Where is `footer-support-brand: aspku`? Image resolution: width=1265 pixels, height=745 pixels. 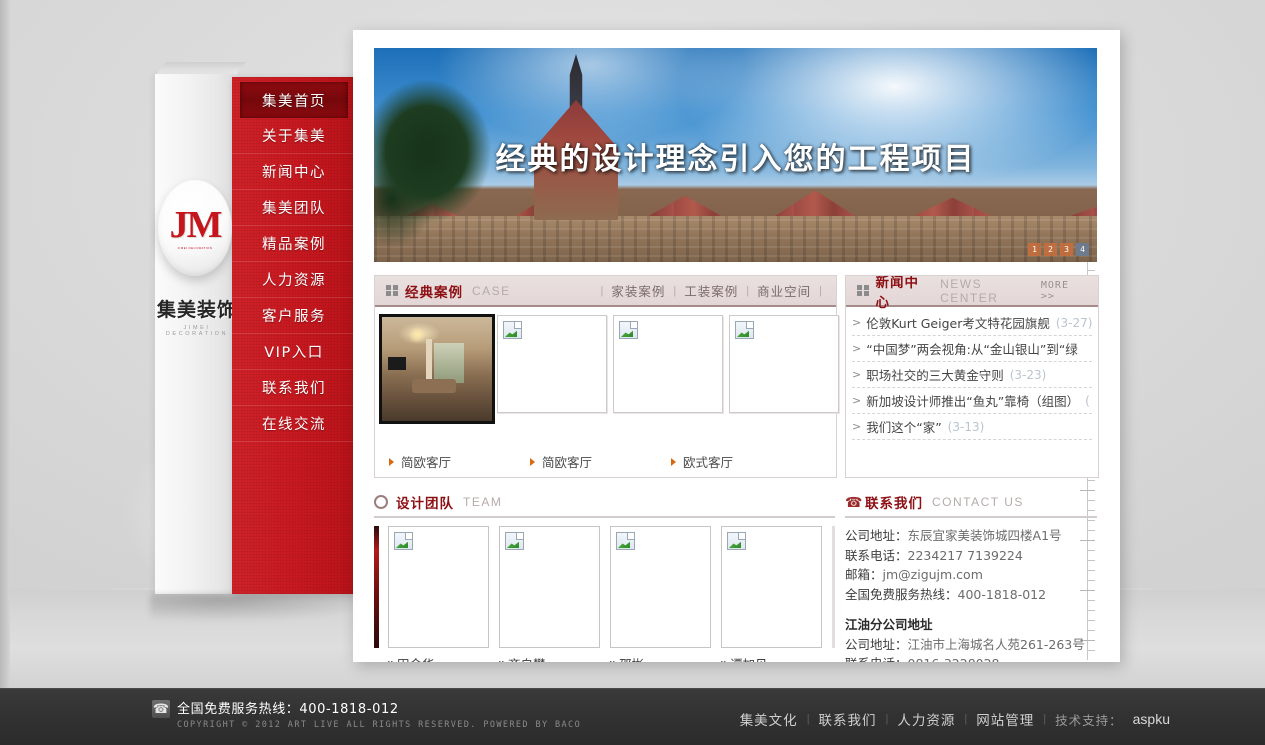 footer-support-brand: aspku is located at coordinates (1151, 719).